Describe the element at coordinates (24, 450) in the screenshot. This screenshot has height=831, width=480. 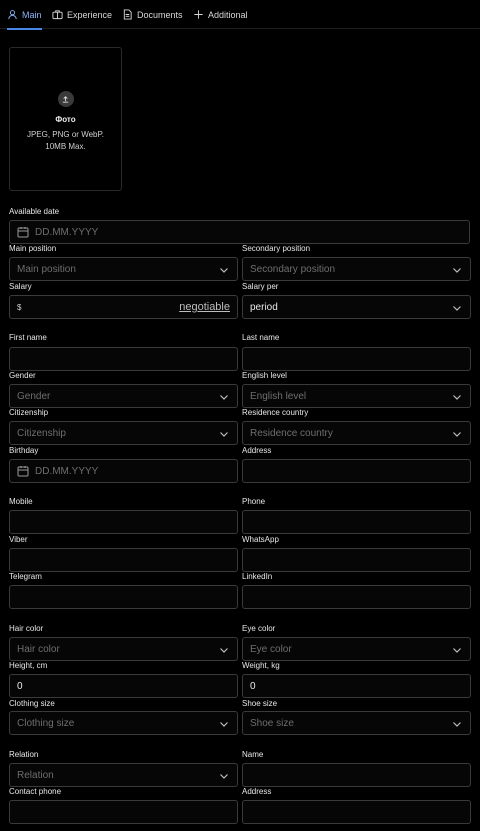
I see `birthday-label: Birthday` at that location.